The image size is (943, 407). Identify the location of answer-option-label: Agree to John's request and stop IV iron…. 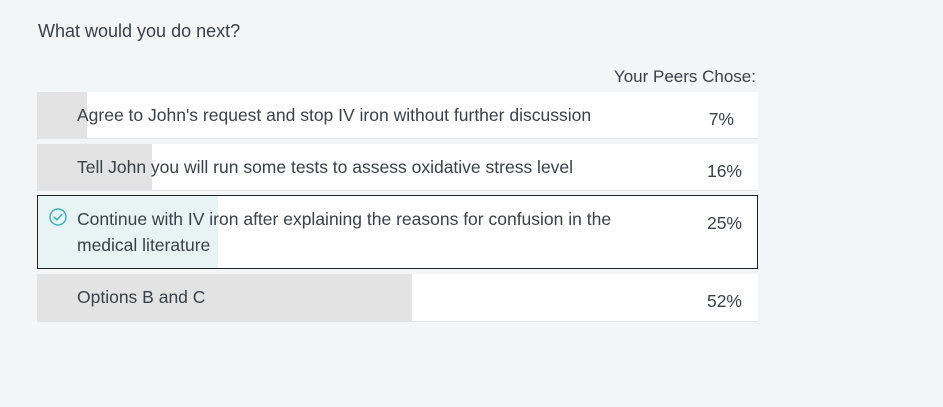
(334, 115).